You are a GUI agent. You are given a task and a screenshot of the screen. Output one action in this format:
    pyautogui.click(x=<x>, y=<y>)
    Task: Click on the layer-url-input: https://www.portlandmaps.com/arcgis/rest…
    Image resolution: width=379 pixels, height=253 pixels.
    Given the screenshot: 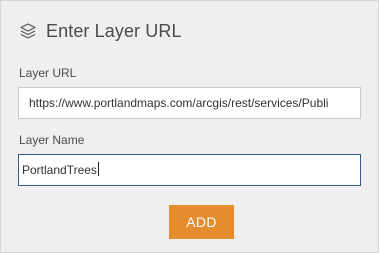 What is the action you would take?
    pyautogui.click(x=189, y=103)
    